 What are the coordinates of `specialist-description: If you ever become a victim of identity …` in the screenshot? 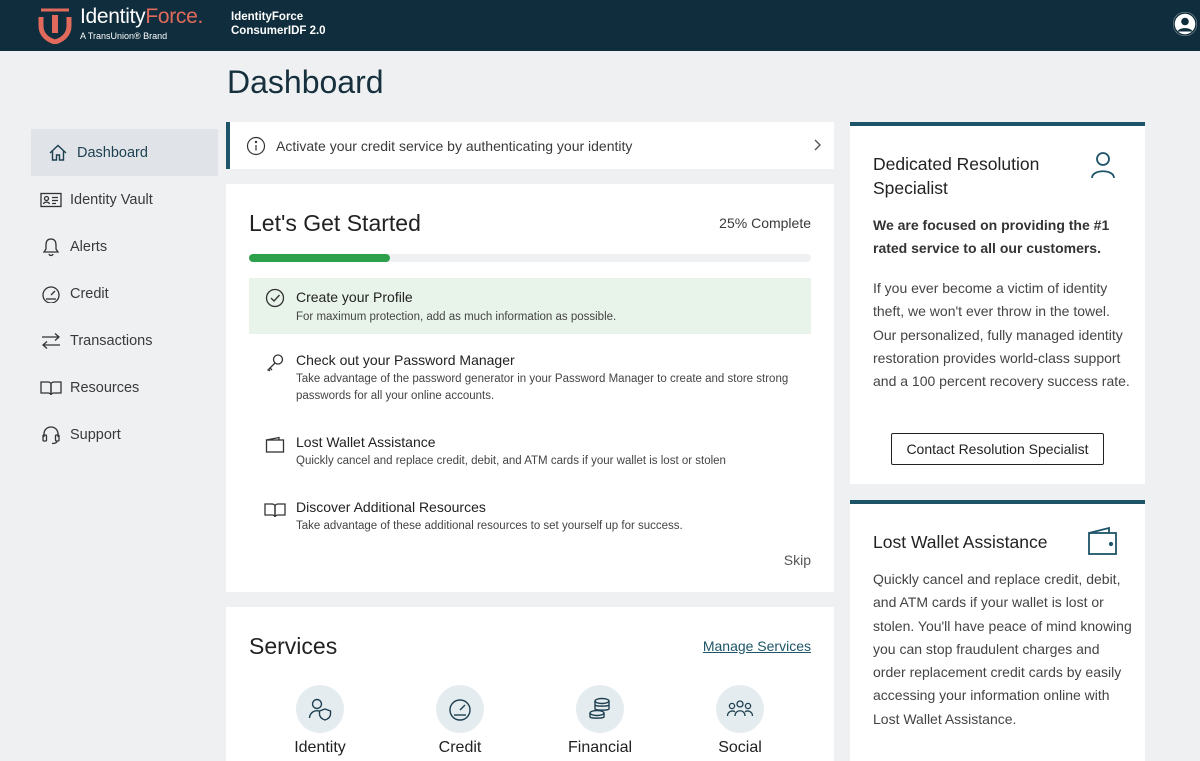 It's located at (1001, 335).